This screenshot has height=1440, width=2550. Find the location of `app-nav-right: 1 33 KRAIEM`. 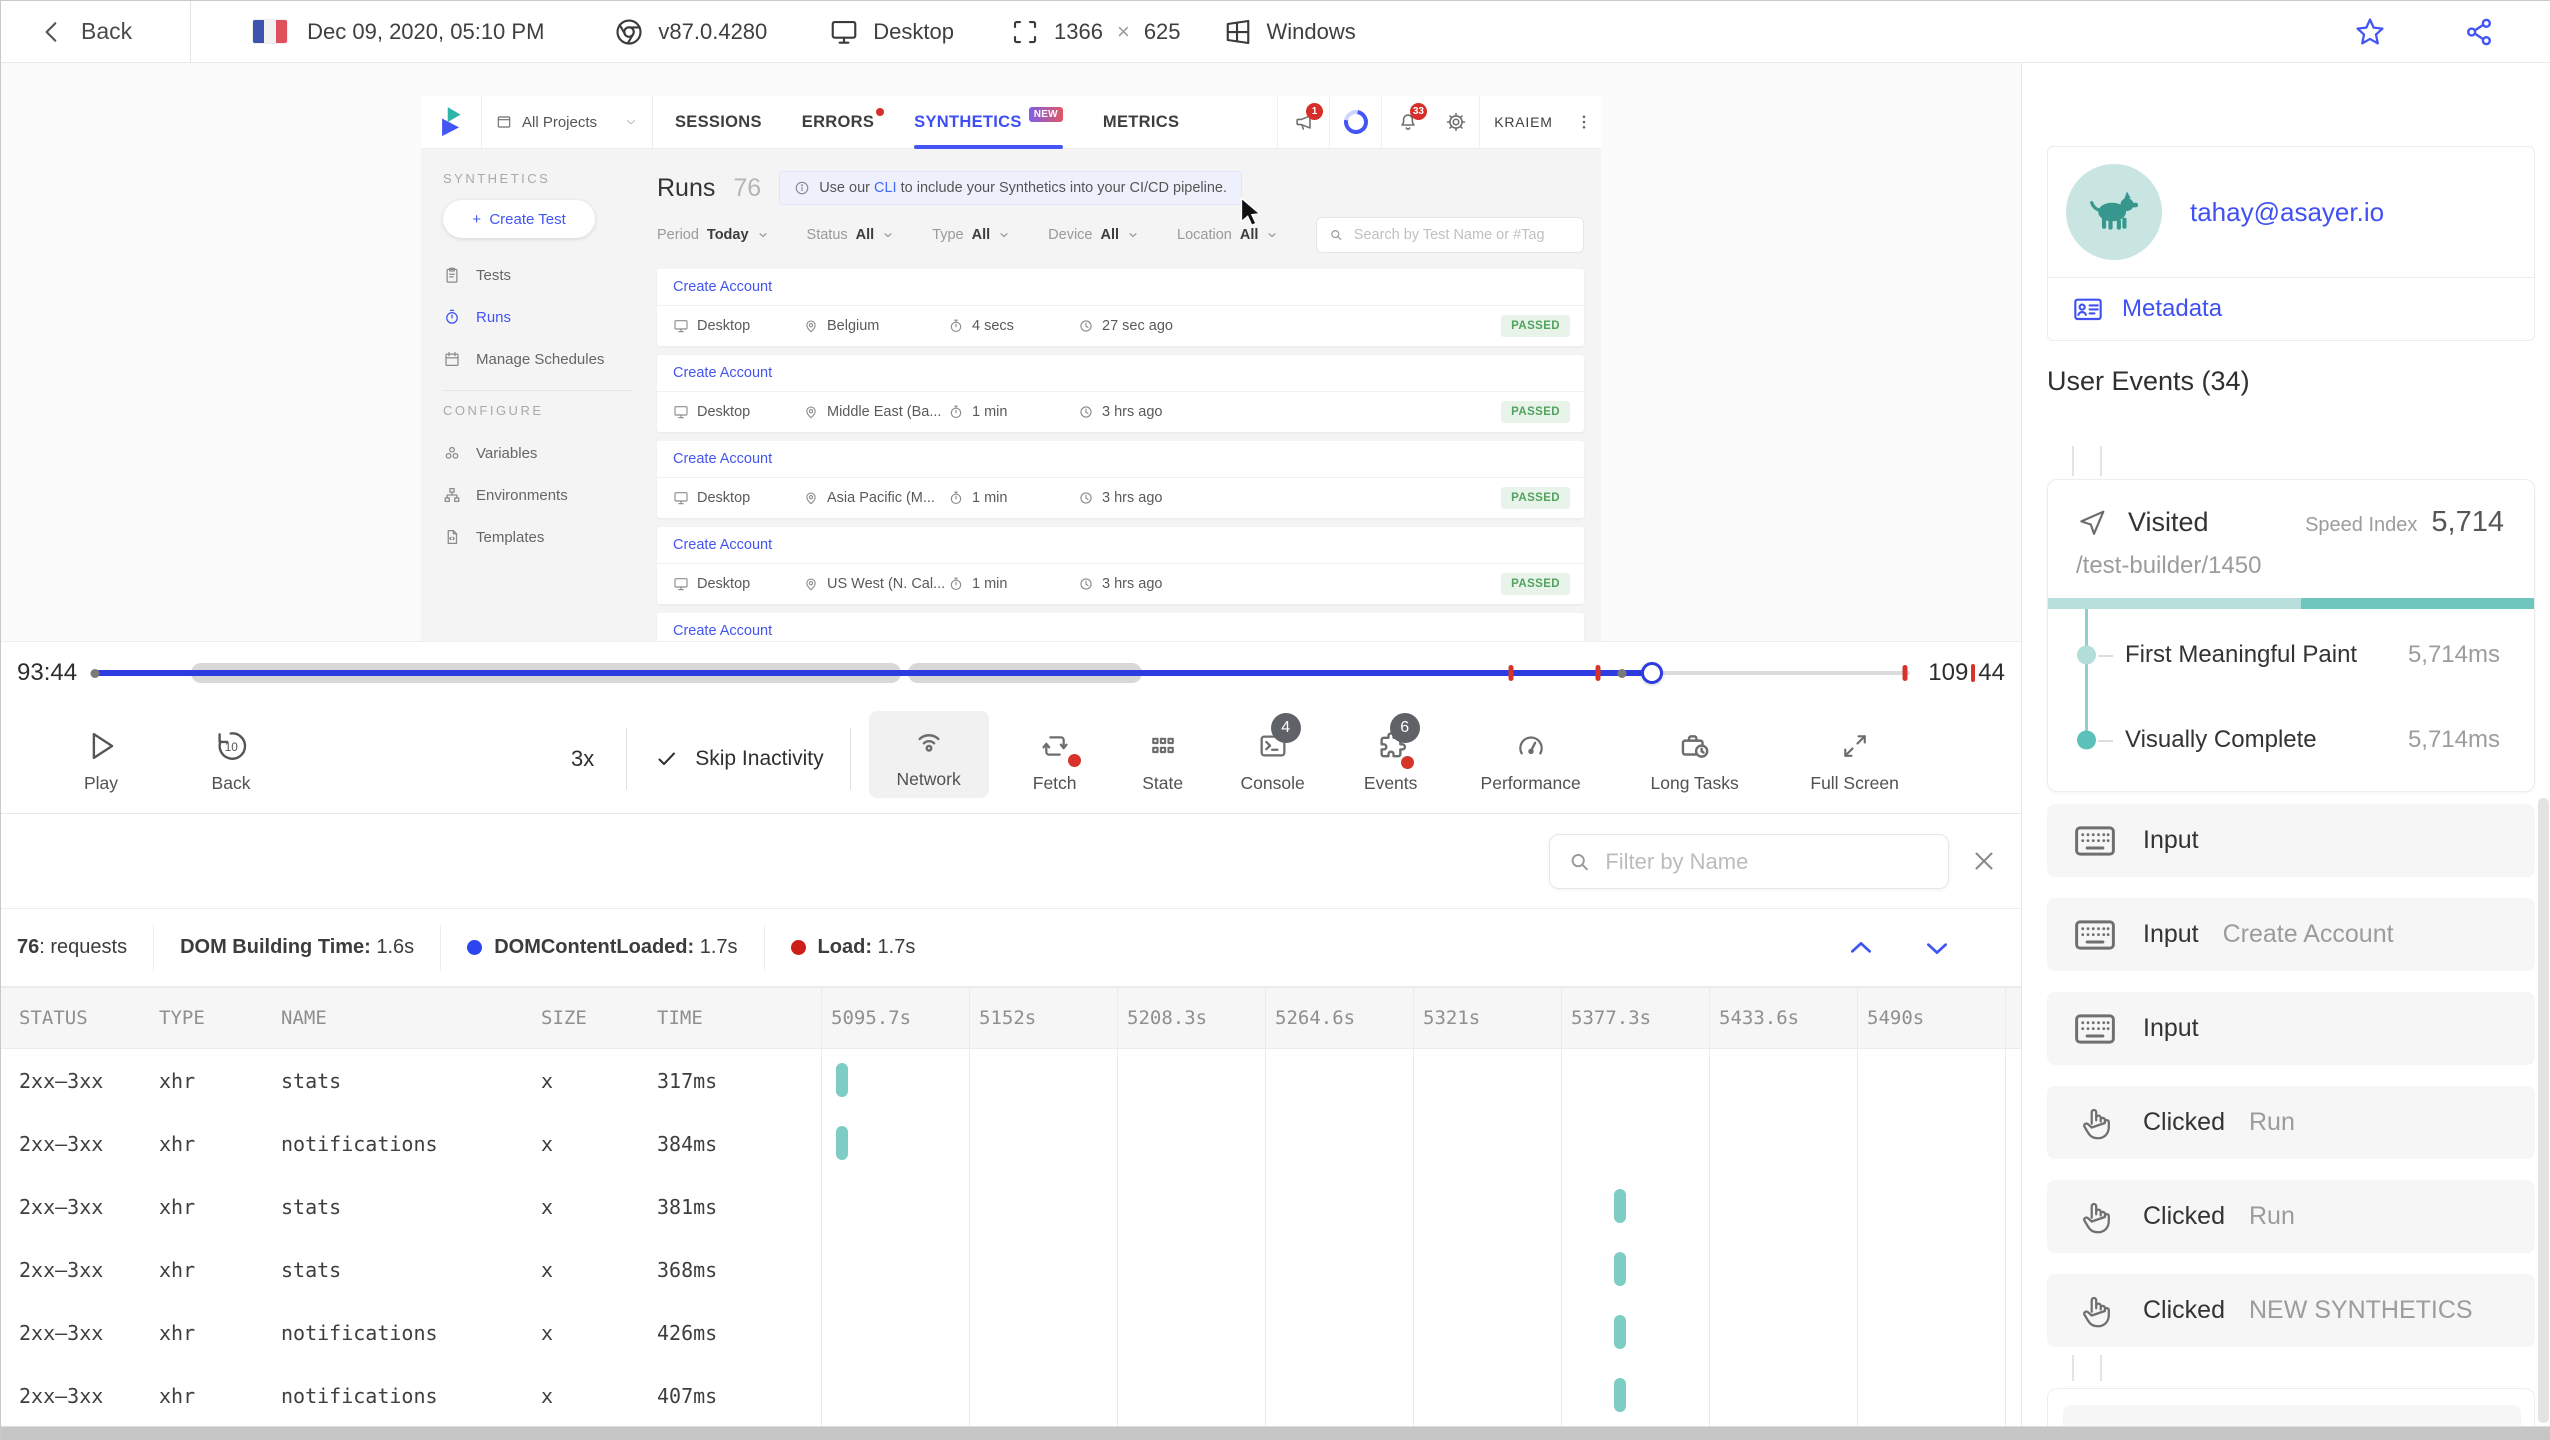

app-nav-right: 1 33 KRAIEM is located at coordinates (1439, 122).